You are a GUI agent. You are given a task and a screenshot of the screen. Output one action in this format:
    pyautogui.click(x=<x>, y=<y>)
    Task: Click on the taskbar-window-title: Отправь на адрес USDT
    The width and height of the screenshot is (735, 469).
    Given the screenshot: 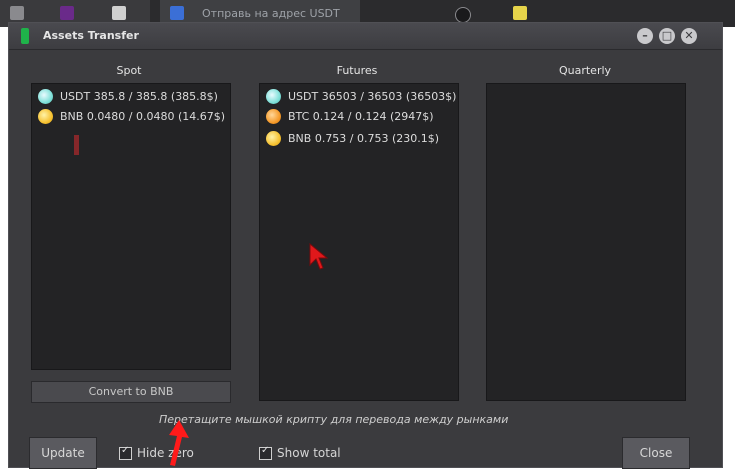 What is the action you would take?
    pyautogui.click(x=271, y=13)
    